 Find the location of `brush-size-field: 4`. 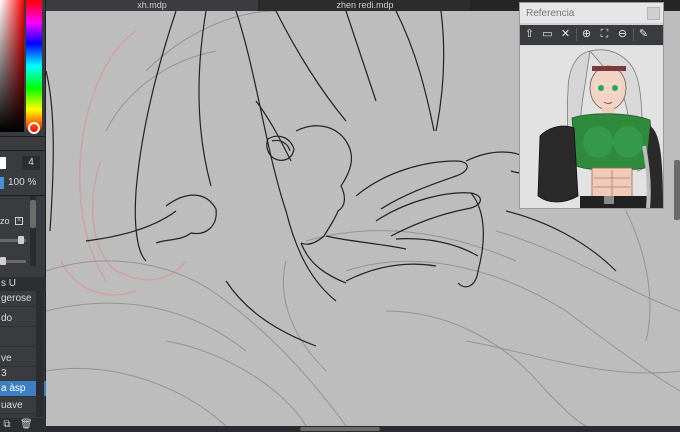

brush-size-field: 4 is located at coordinates (31, 163).